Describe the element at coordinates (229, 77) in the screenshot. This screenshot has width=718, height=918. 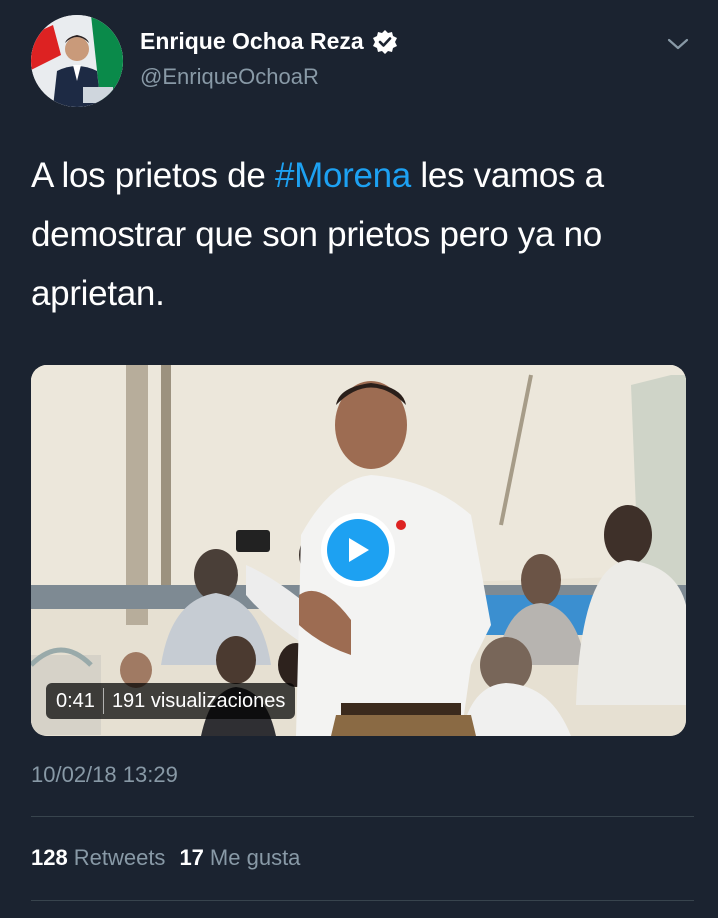
I see `author-handle: @EnriqueOchoaR` at that location.